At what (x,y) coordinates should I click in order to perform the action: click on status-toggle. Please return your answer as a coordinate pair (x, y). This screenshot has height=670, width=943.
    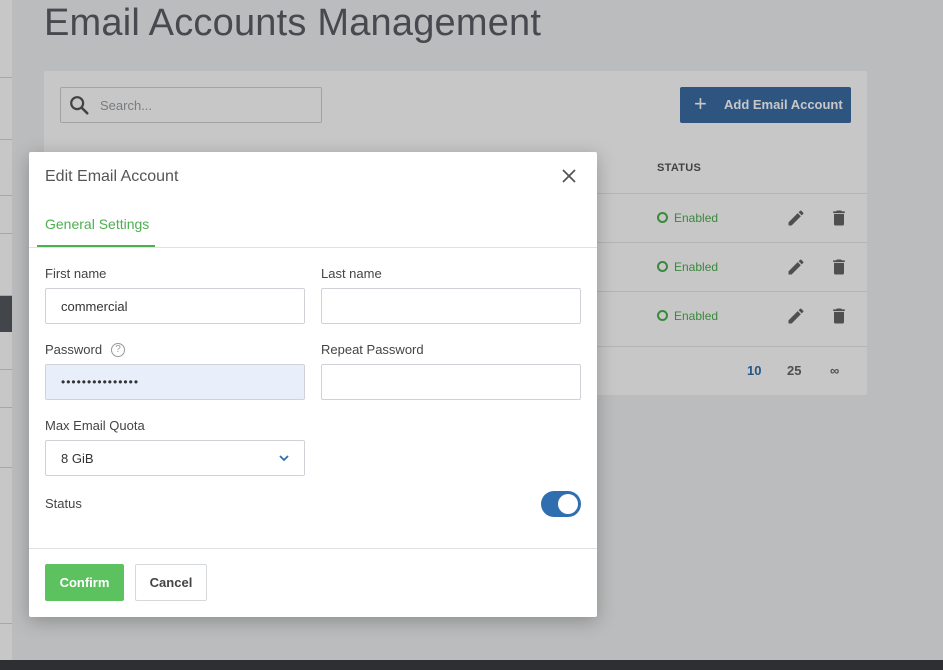
    Looking at the image, I should click on (561, 504).